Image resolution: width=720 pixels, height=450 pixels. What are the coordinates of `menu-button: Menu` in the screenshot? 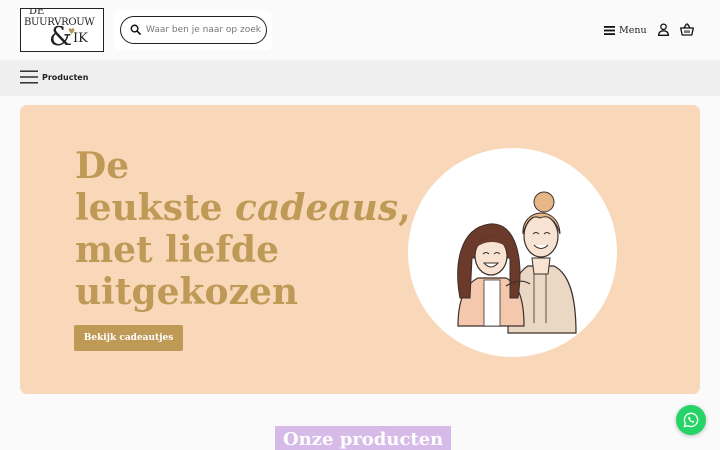 It's located at (625, 30).